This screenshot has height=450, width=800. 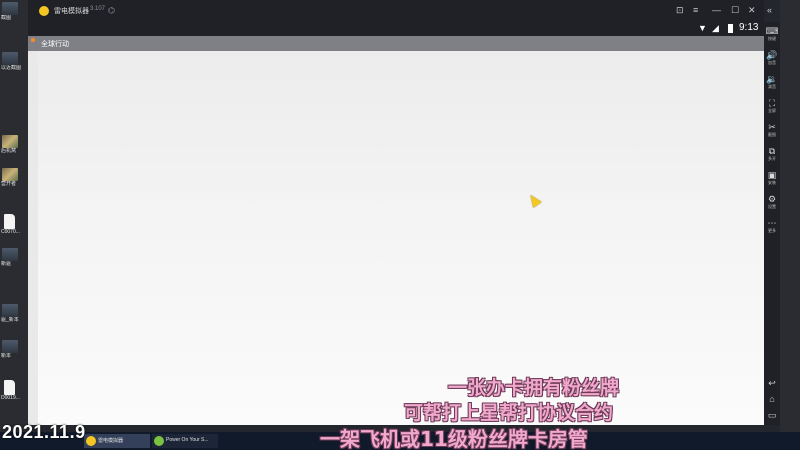 I want to click on wifi-icon: ▼, so click(x=702, y=28).